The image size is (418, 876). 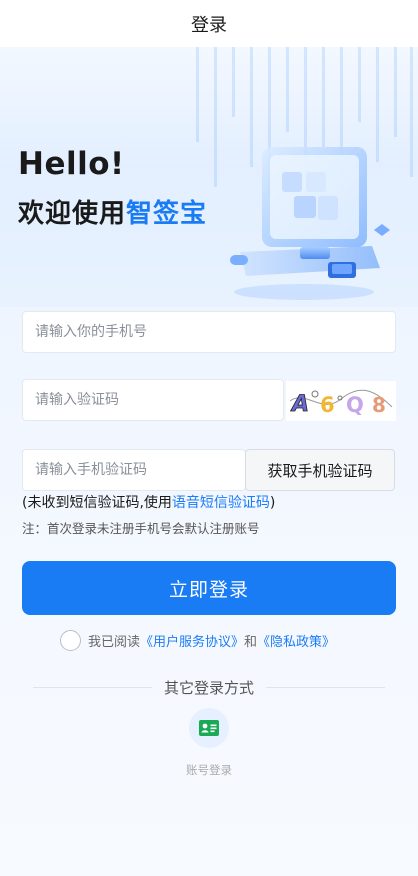 I want to click on top-bar: 登录, so click(x=209, y=23).